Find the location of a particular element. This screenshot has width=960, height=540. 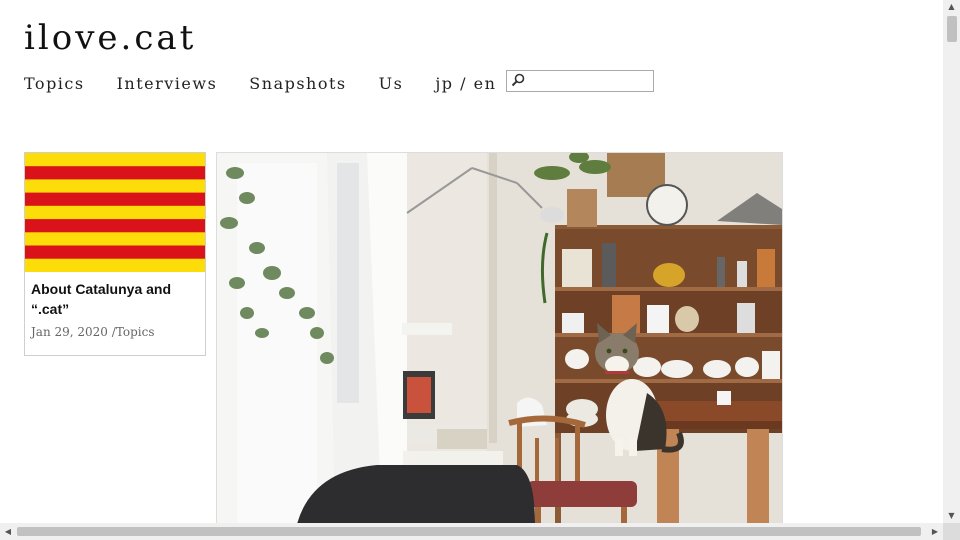

post-category-link: Topics is located at coordinates (135, 332).